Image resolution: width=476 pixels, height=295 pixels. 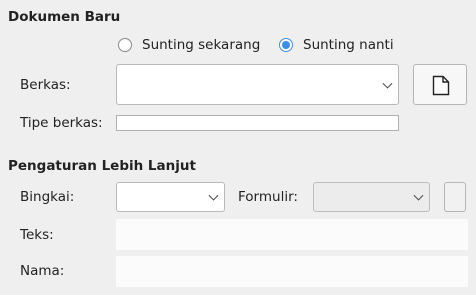 I want to click on new-document-button, so click(x=440, y=84).